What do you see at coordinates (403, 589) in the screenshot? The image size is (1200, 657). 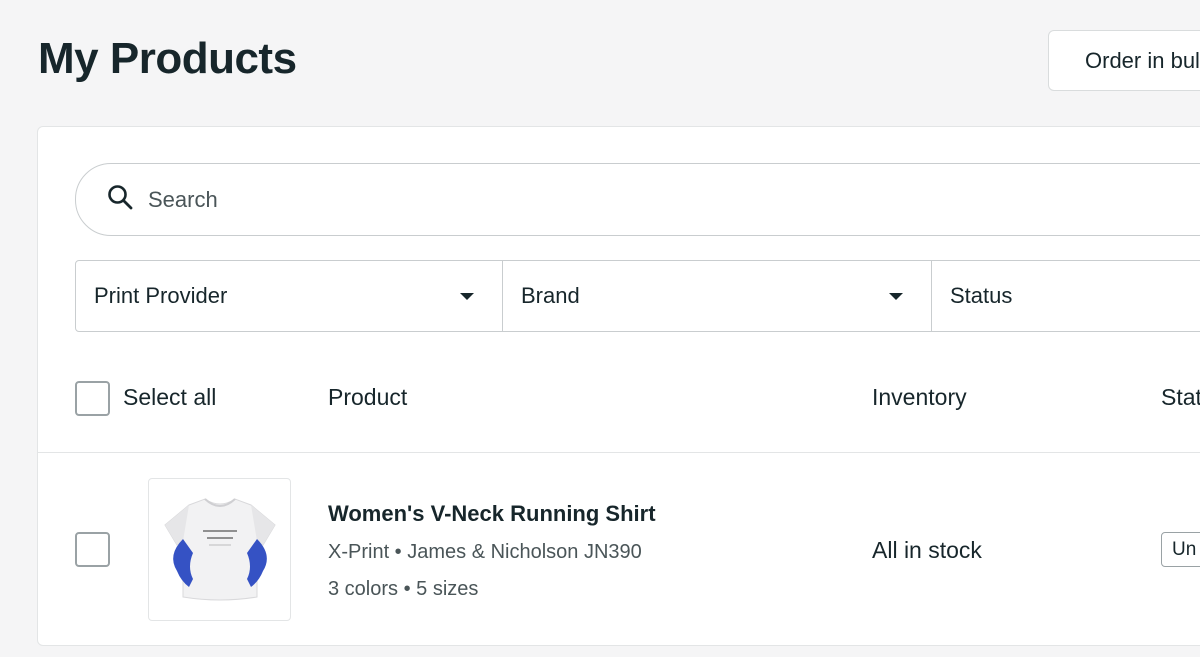 I see `product-variants: 3 colors • 5 sizes` at bounding box center [403, 589].